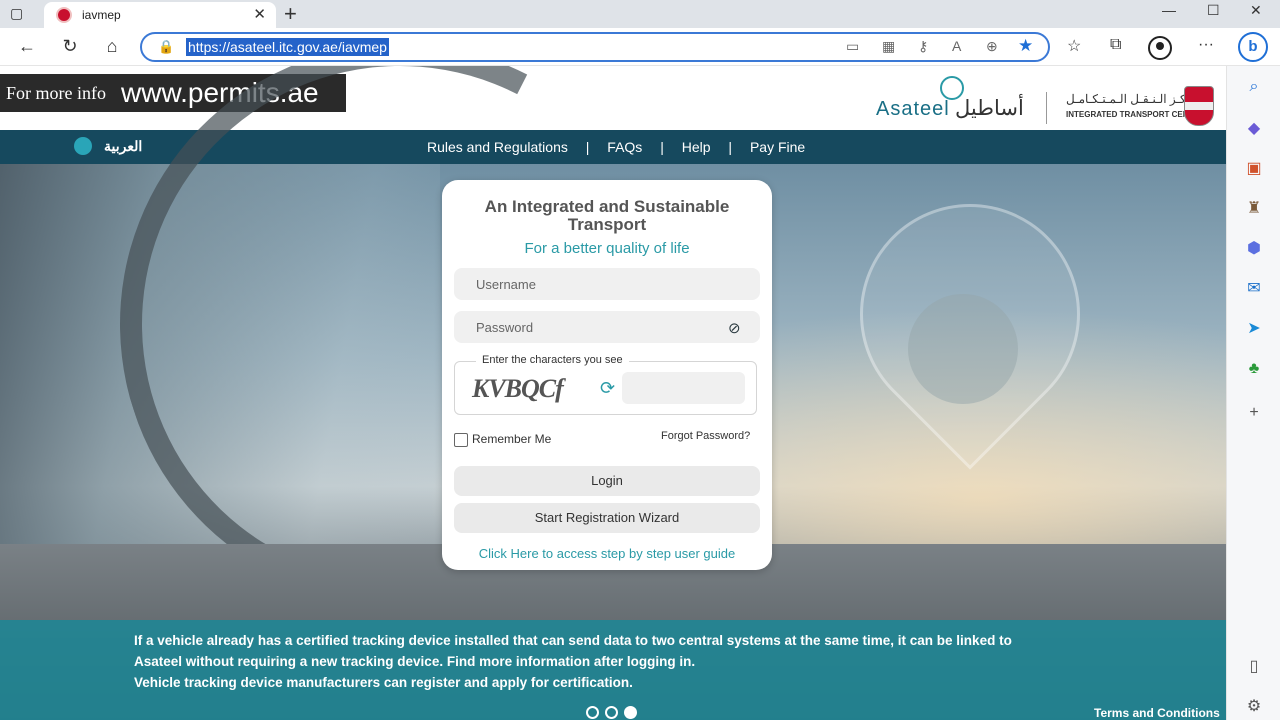 Image resolution: width=1280 pixels, height=720 pixels. I want to click on nav-help: Help, so click(696, 147).